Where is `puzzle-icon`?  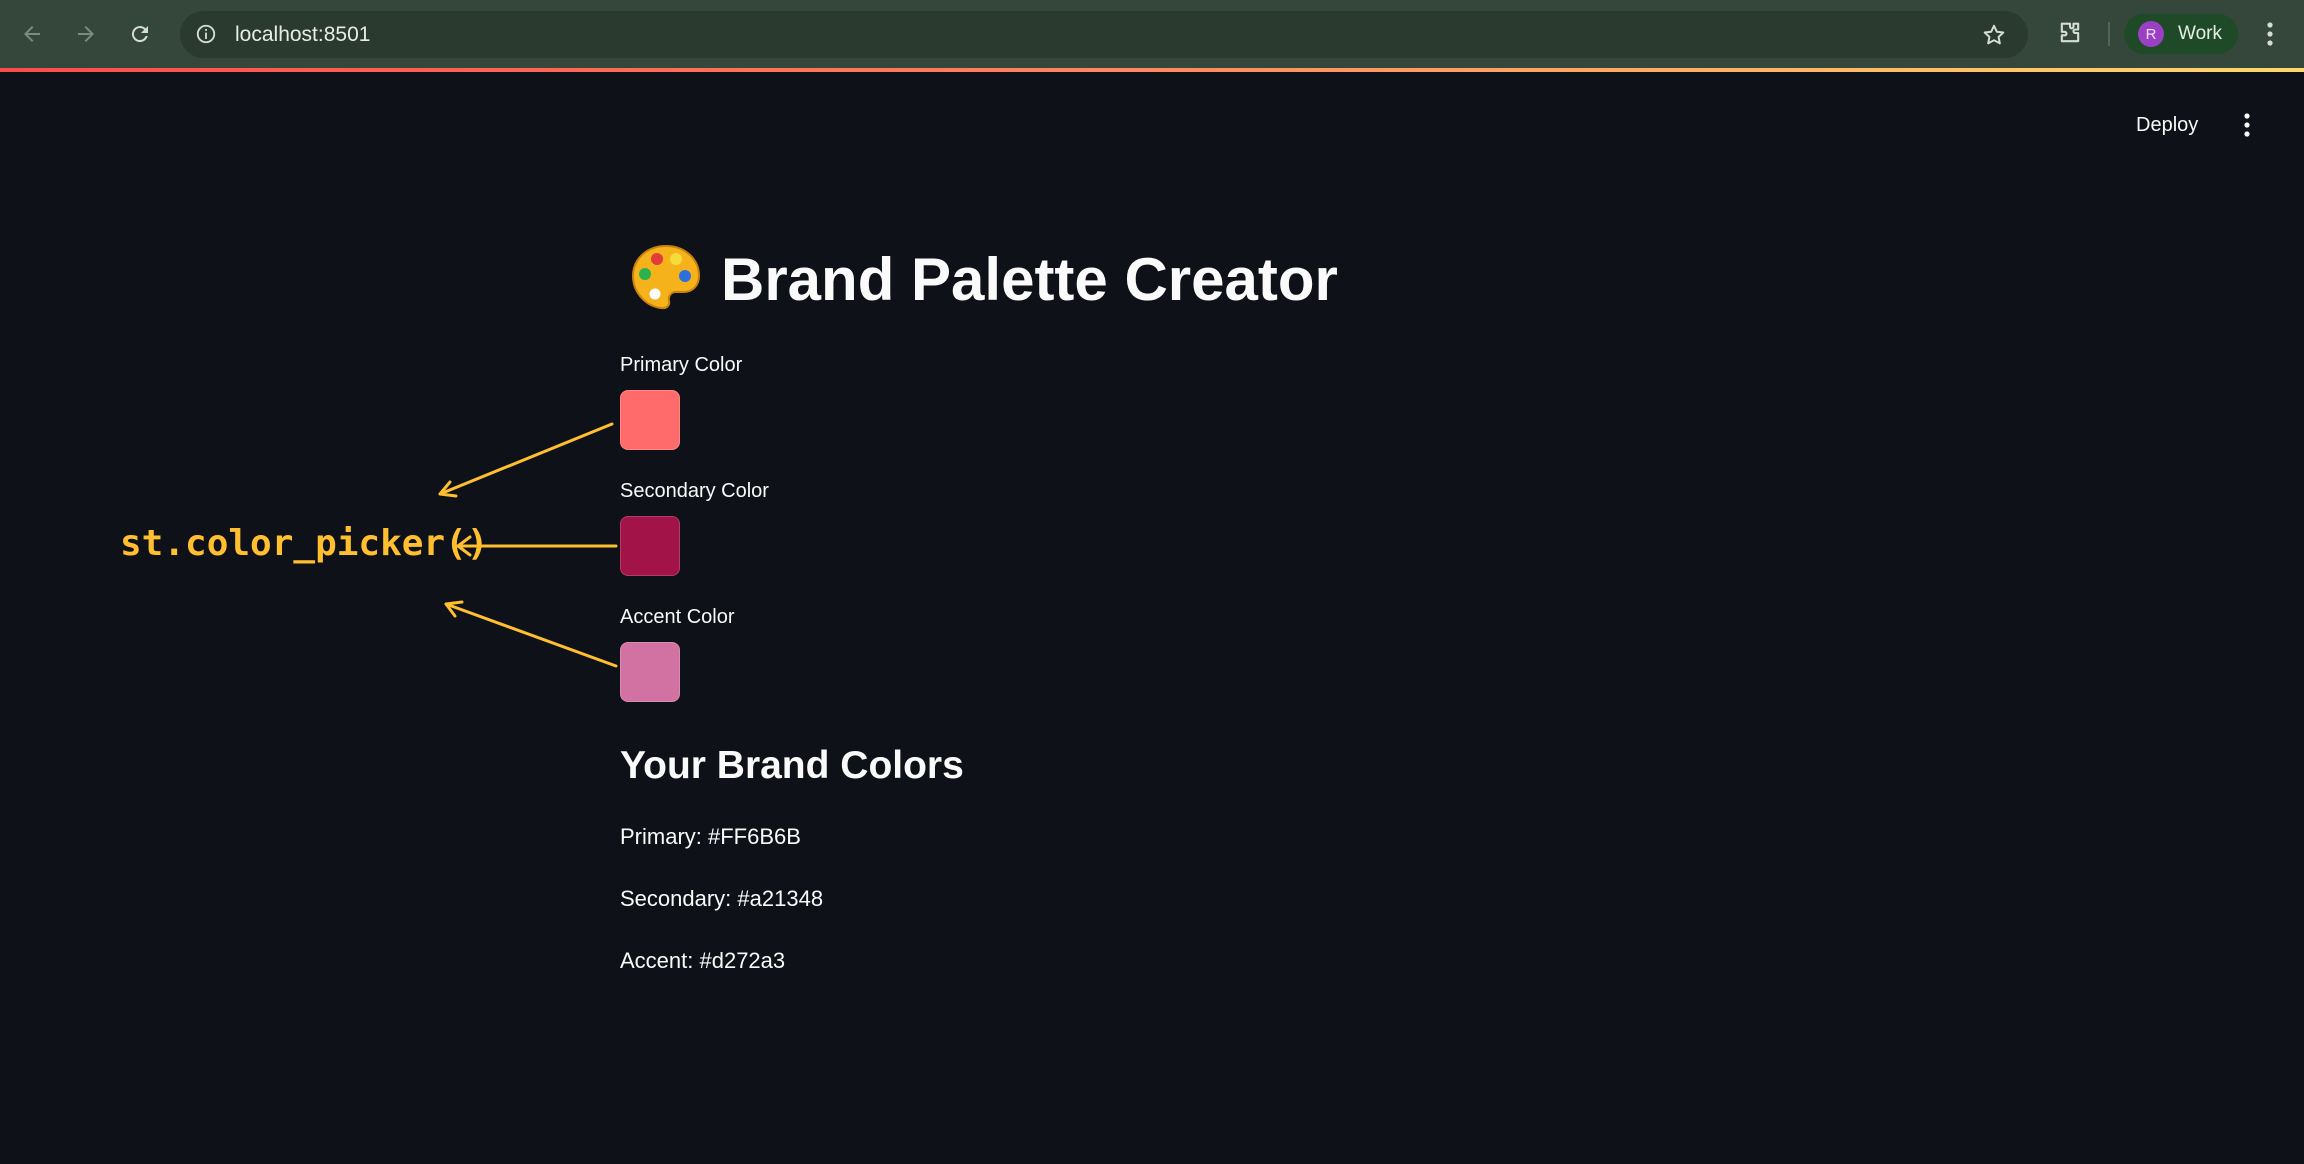
puzzle-icon is located at coordinates (2070, 33).